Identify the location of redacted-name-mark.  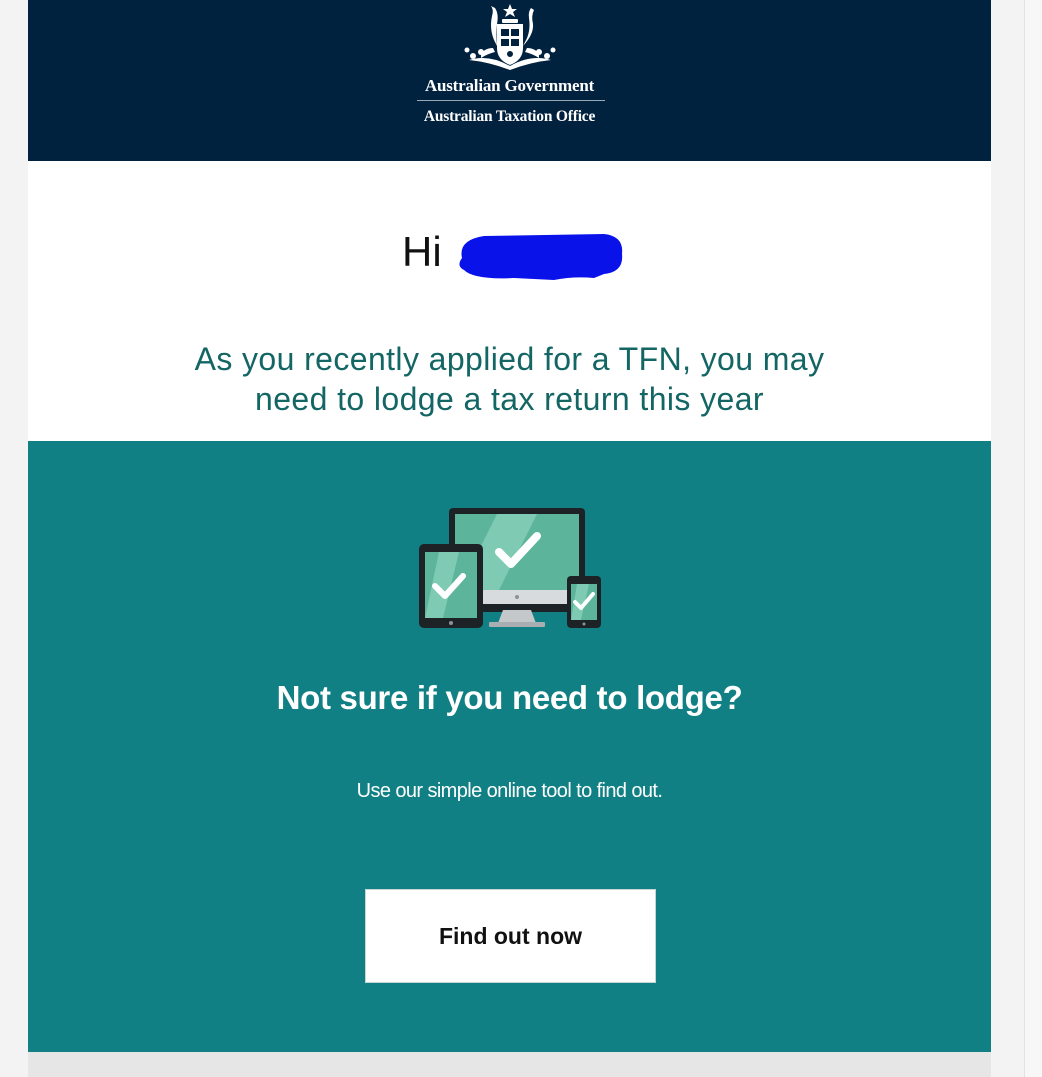
(541, 257).